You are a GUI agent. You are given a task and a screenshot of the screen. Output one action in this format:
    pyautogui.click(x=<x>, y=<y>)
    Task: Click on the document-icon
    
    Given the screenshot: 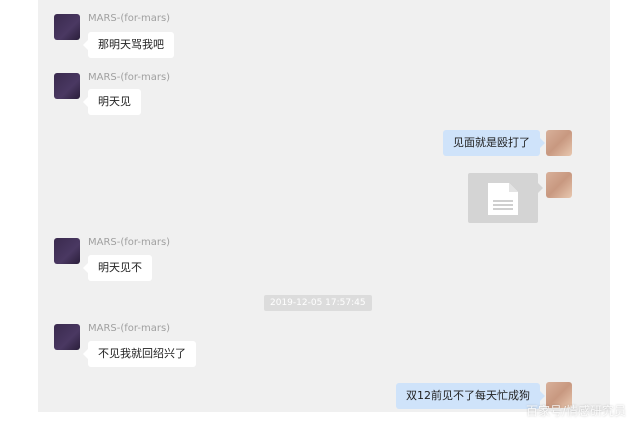 What is the action you would take?
    pyautogui.click(x=503, y=199)
    